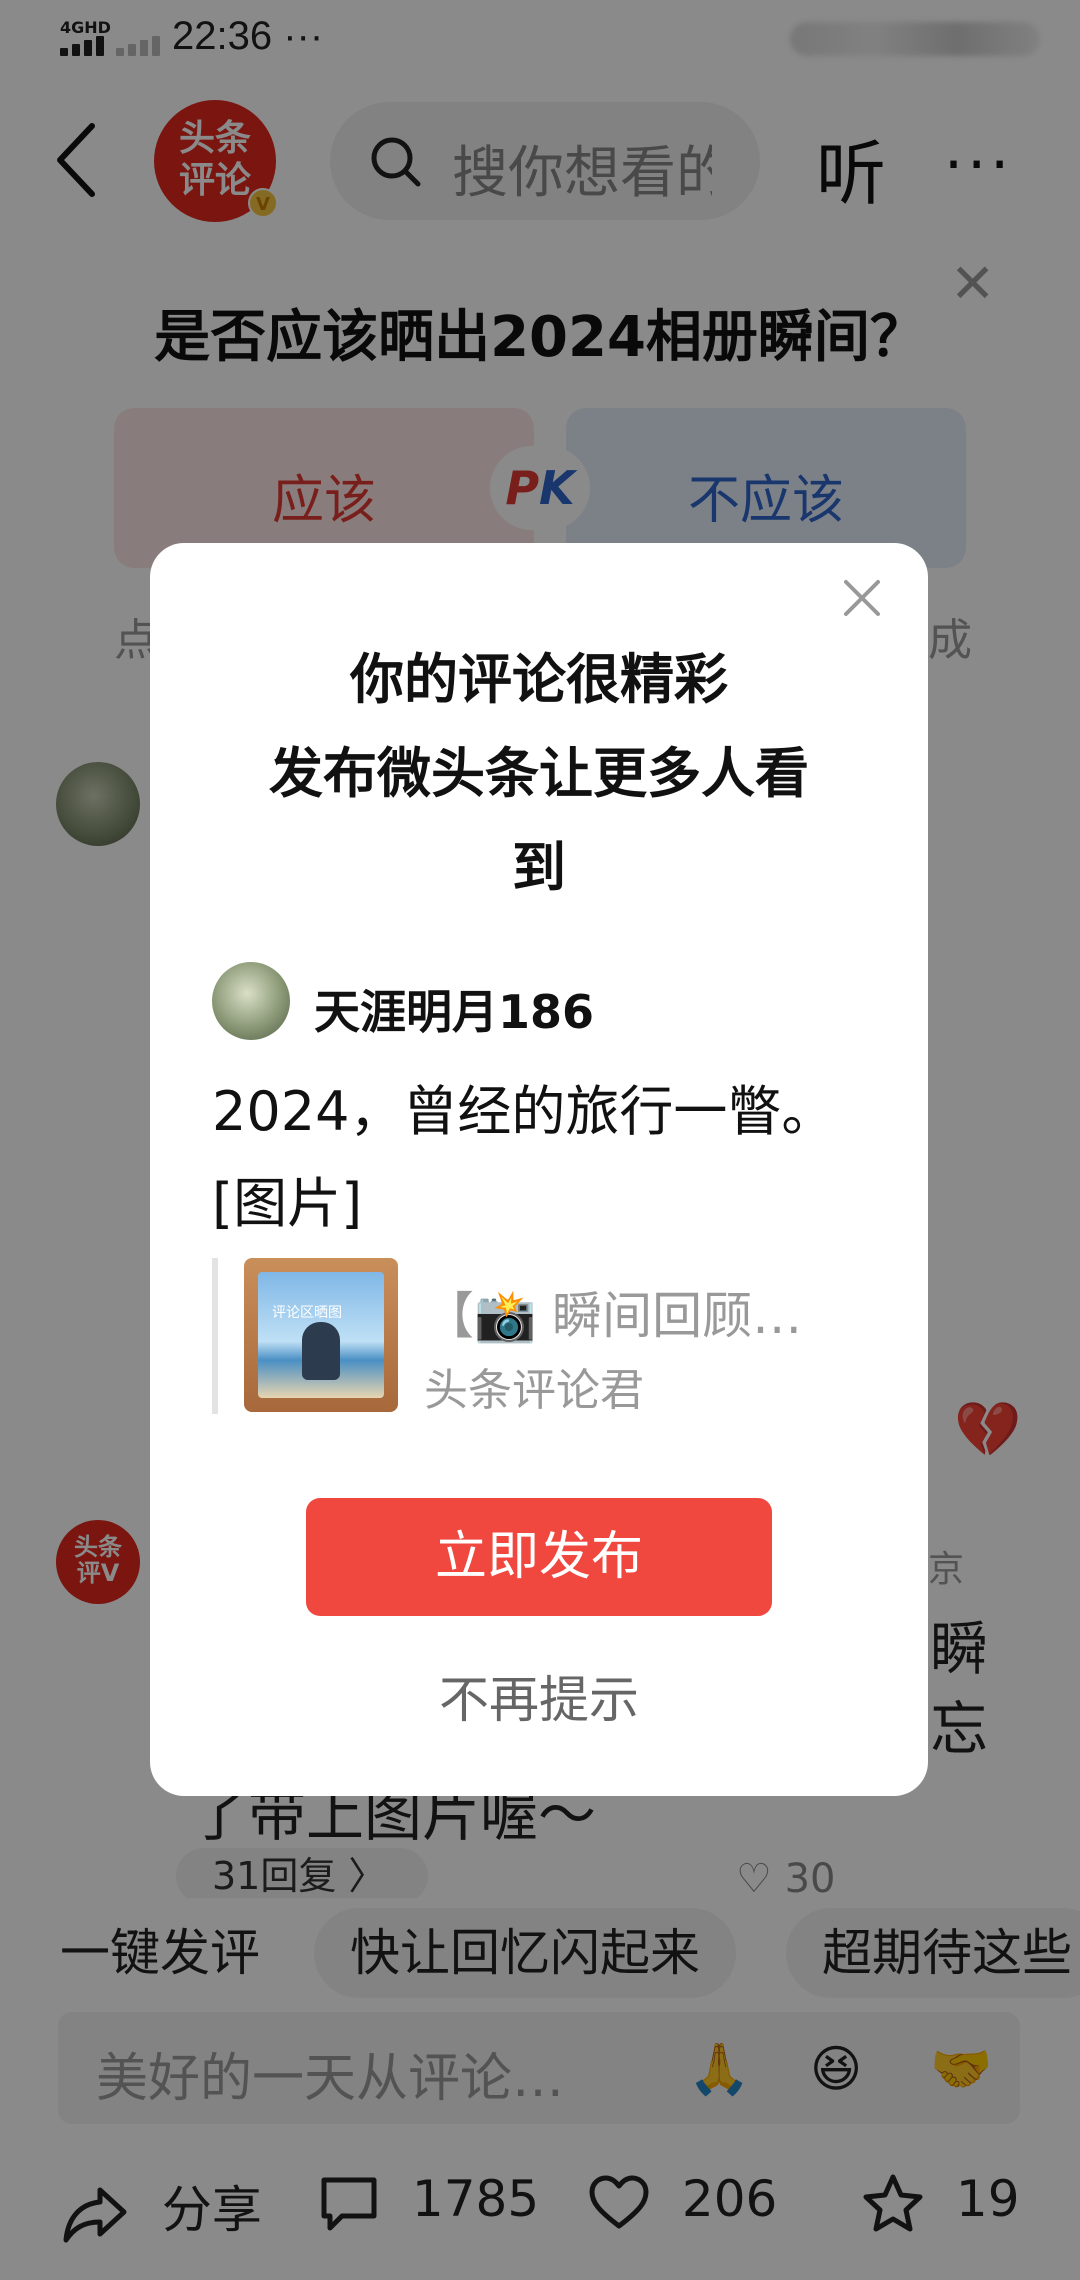 Image resolution: width=1080 pixels, height=2280 pixels. Describe the element at coordinates (251, 1001) in the screenshot. I see `user-avatar` at that location.